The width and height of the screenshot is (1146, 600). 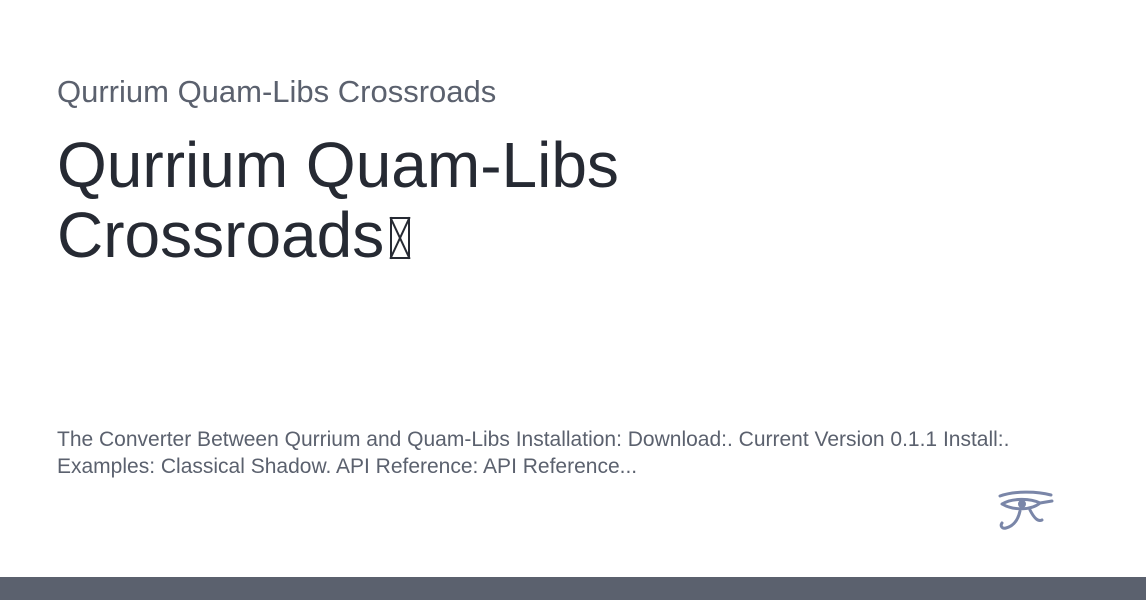 I want to click on site-name: Qurrium Quam-Libs Crossroads, so click(x=277, y=91).